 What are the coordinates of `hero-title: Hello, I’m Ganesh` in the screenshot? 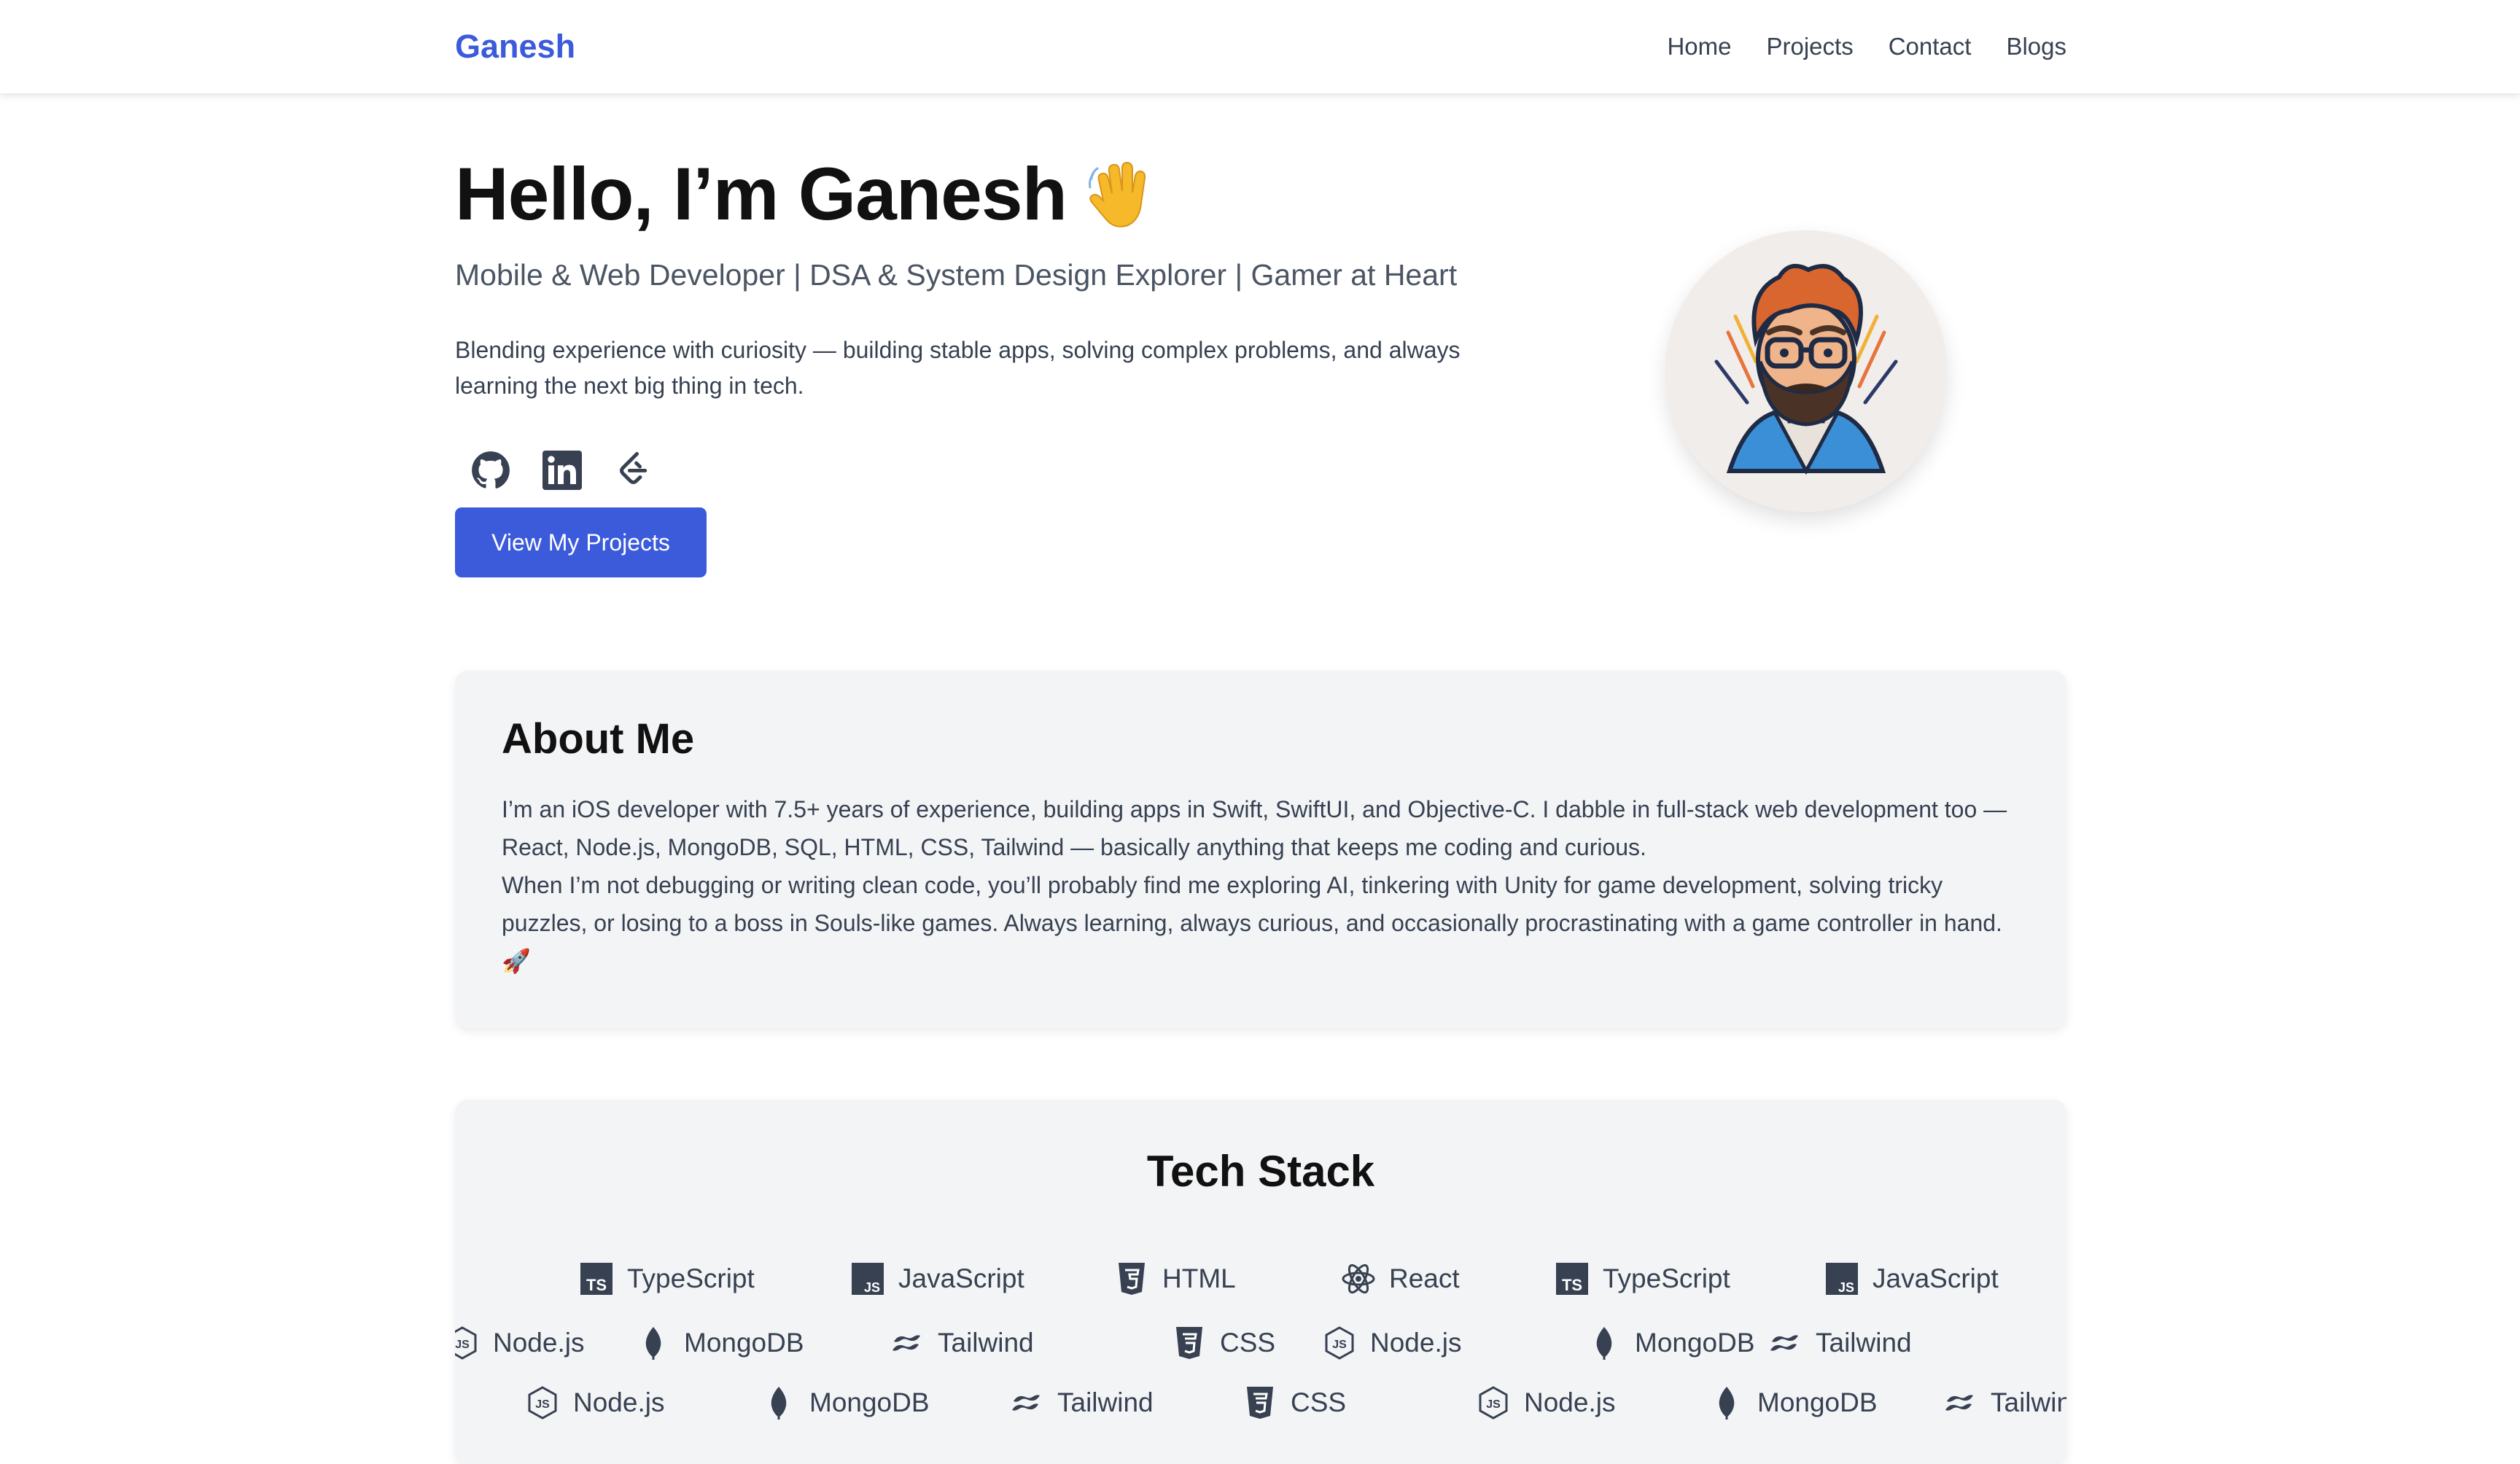 It's located at (805, 194).